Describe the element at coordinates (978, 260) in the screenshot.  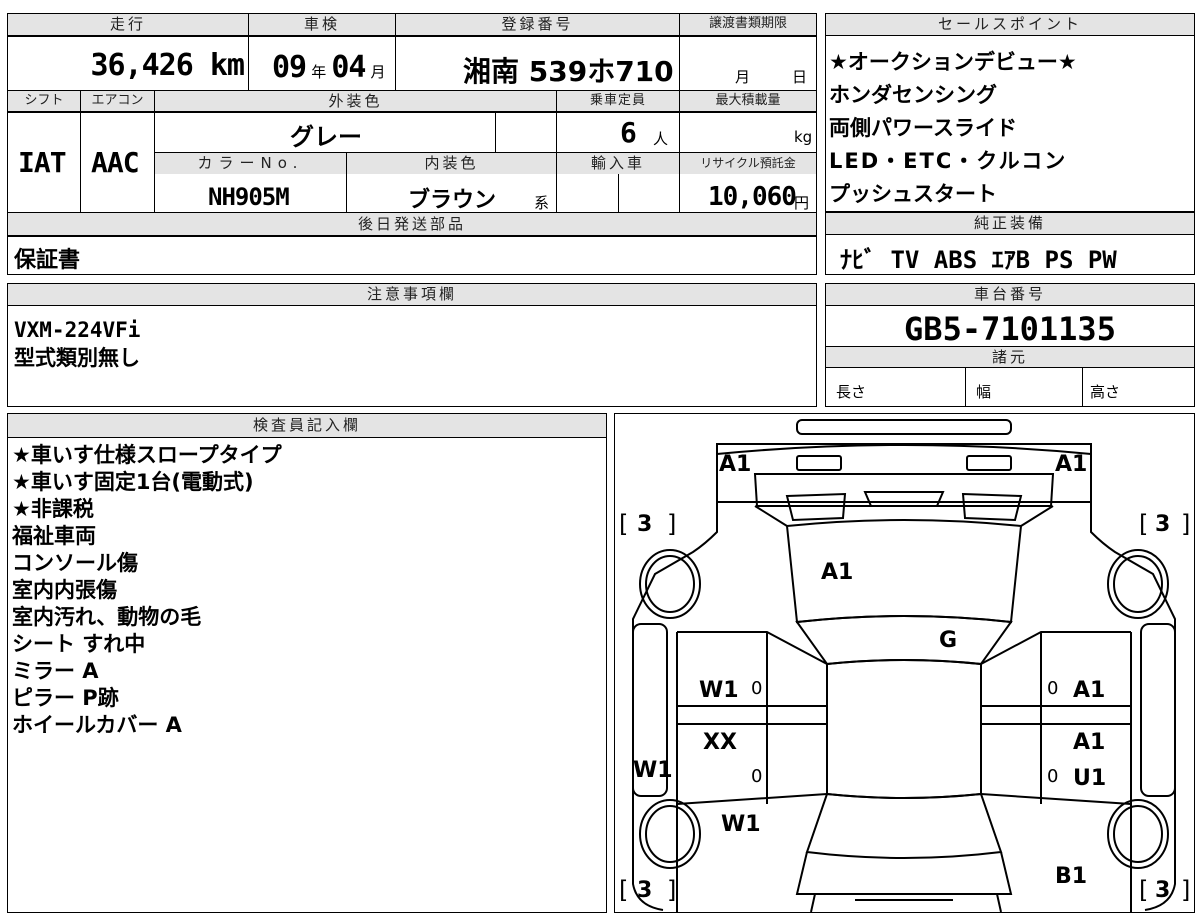
I see `equipment-value: ﾅﾋﾞ TV ABS ｴｱB PS PW` at that location.